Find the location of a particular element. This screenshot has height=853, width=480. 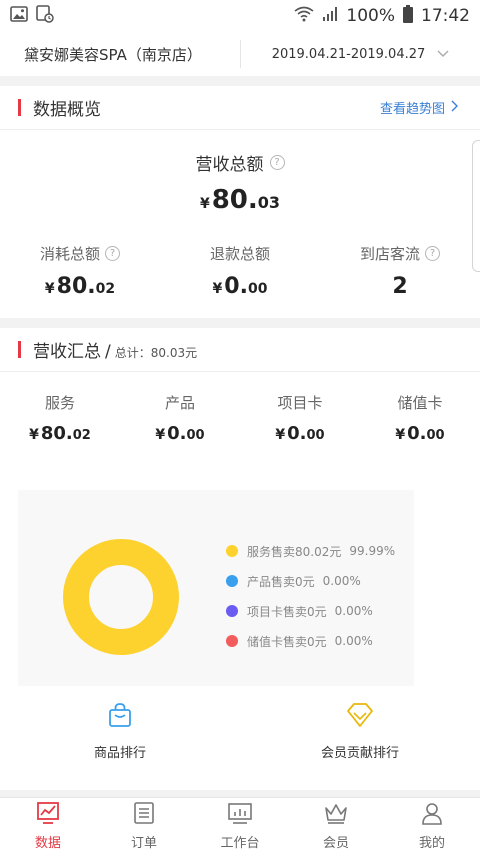

view-trend-label: 查看趋势图 is located at coordinates (412, 109).